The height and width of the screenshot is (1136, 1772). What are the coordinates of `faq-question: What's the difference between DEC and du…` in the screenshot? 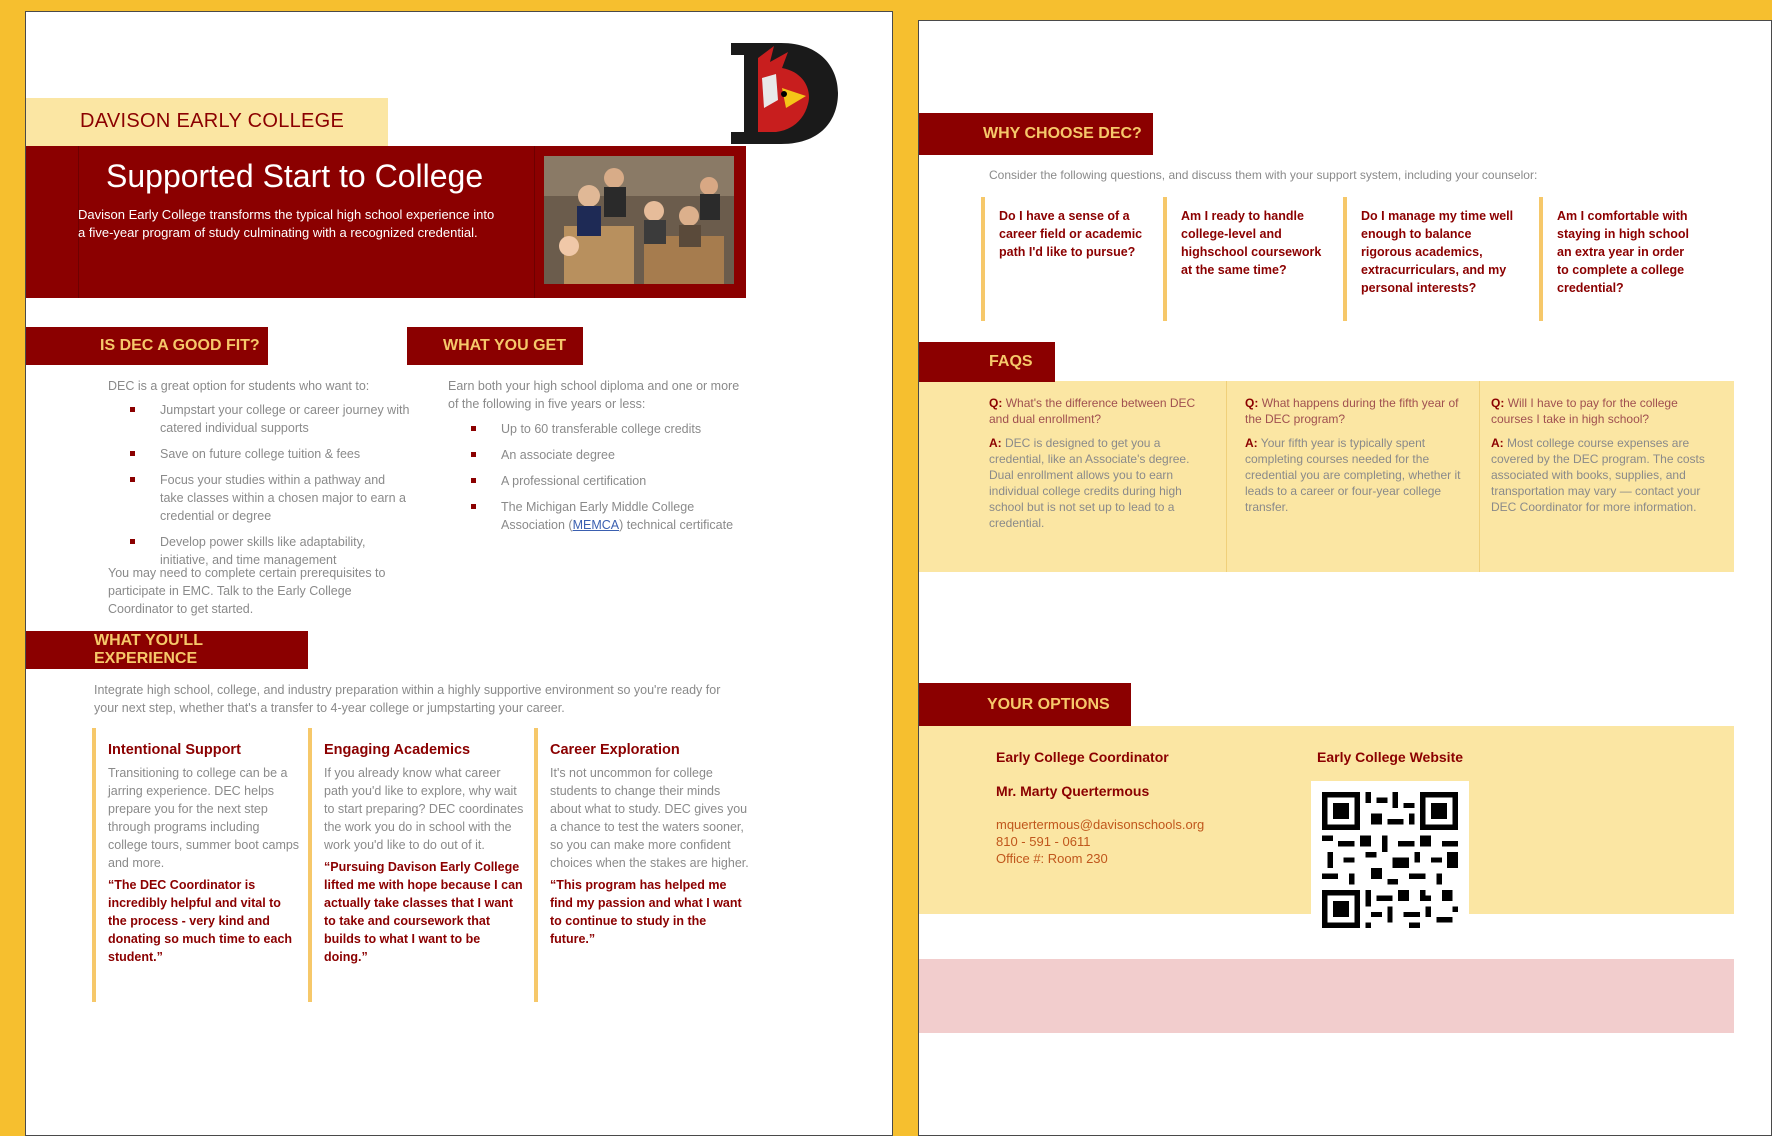 It's located at (1092, 411).